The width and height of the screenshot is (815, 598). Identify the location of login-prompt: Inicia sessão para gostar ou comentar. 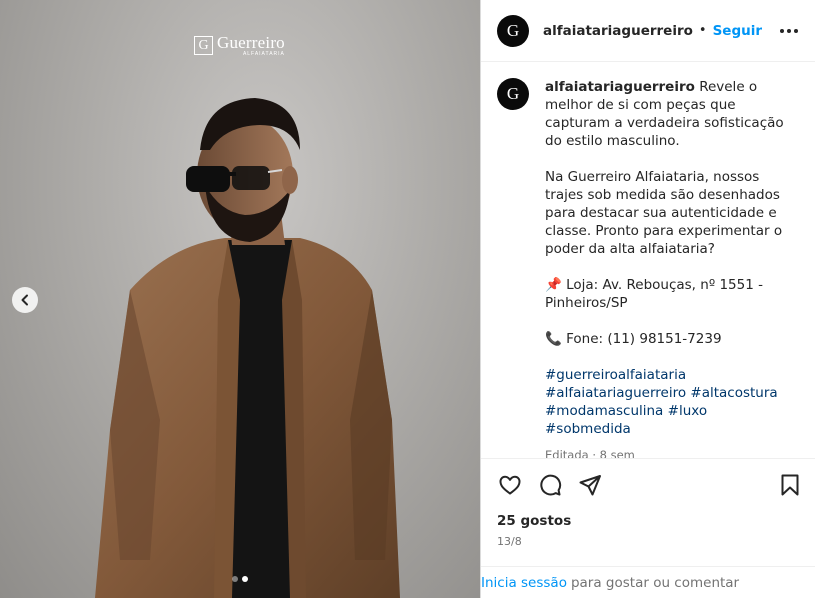
(648, 582).